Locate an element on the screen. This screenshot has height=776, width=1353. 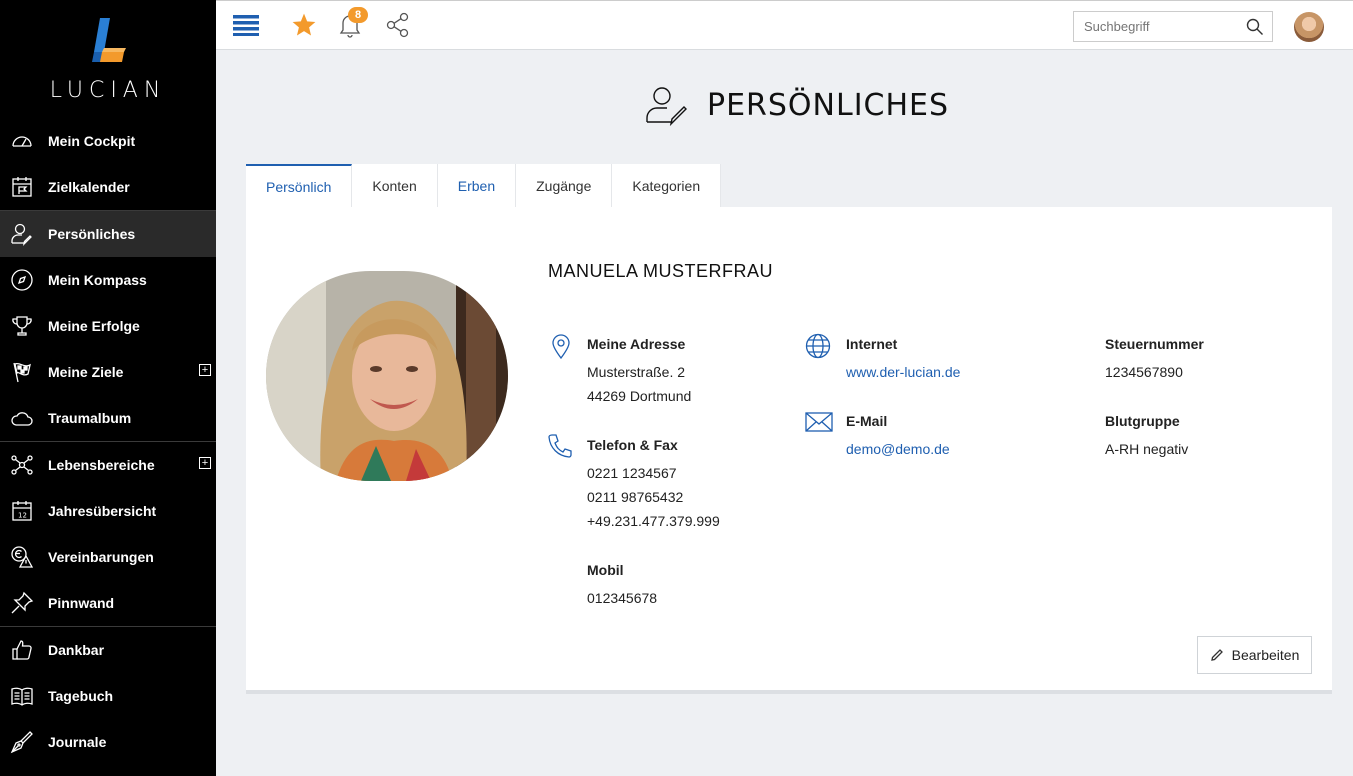
sidebar-item-pinnwand: Pinnwand is located at coordinates (108, 603).